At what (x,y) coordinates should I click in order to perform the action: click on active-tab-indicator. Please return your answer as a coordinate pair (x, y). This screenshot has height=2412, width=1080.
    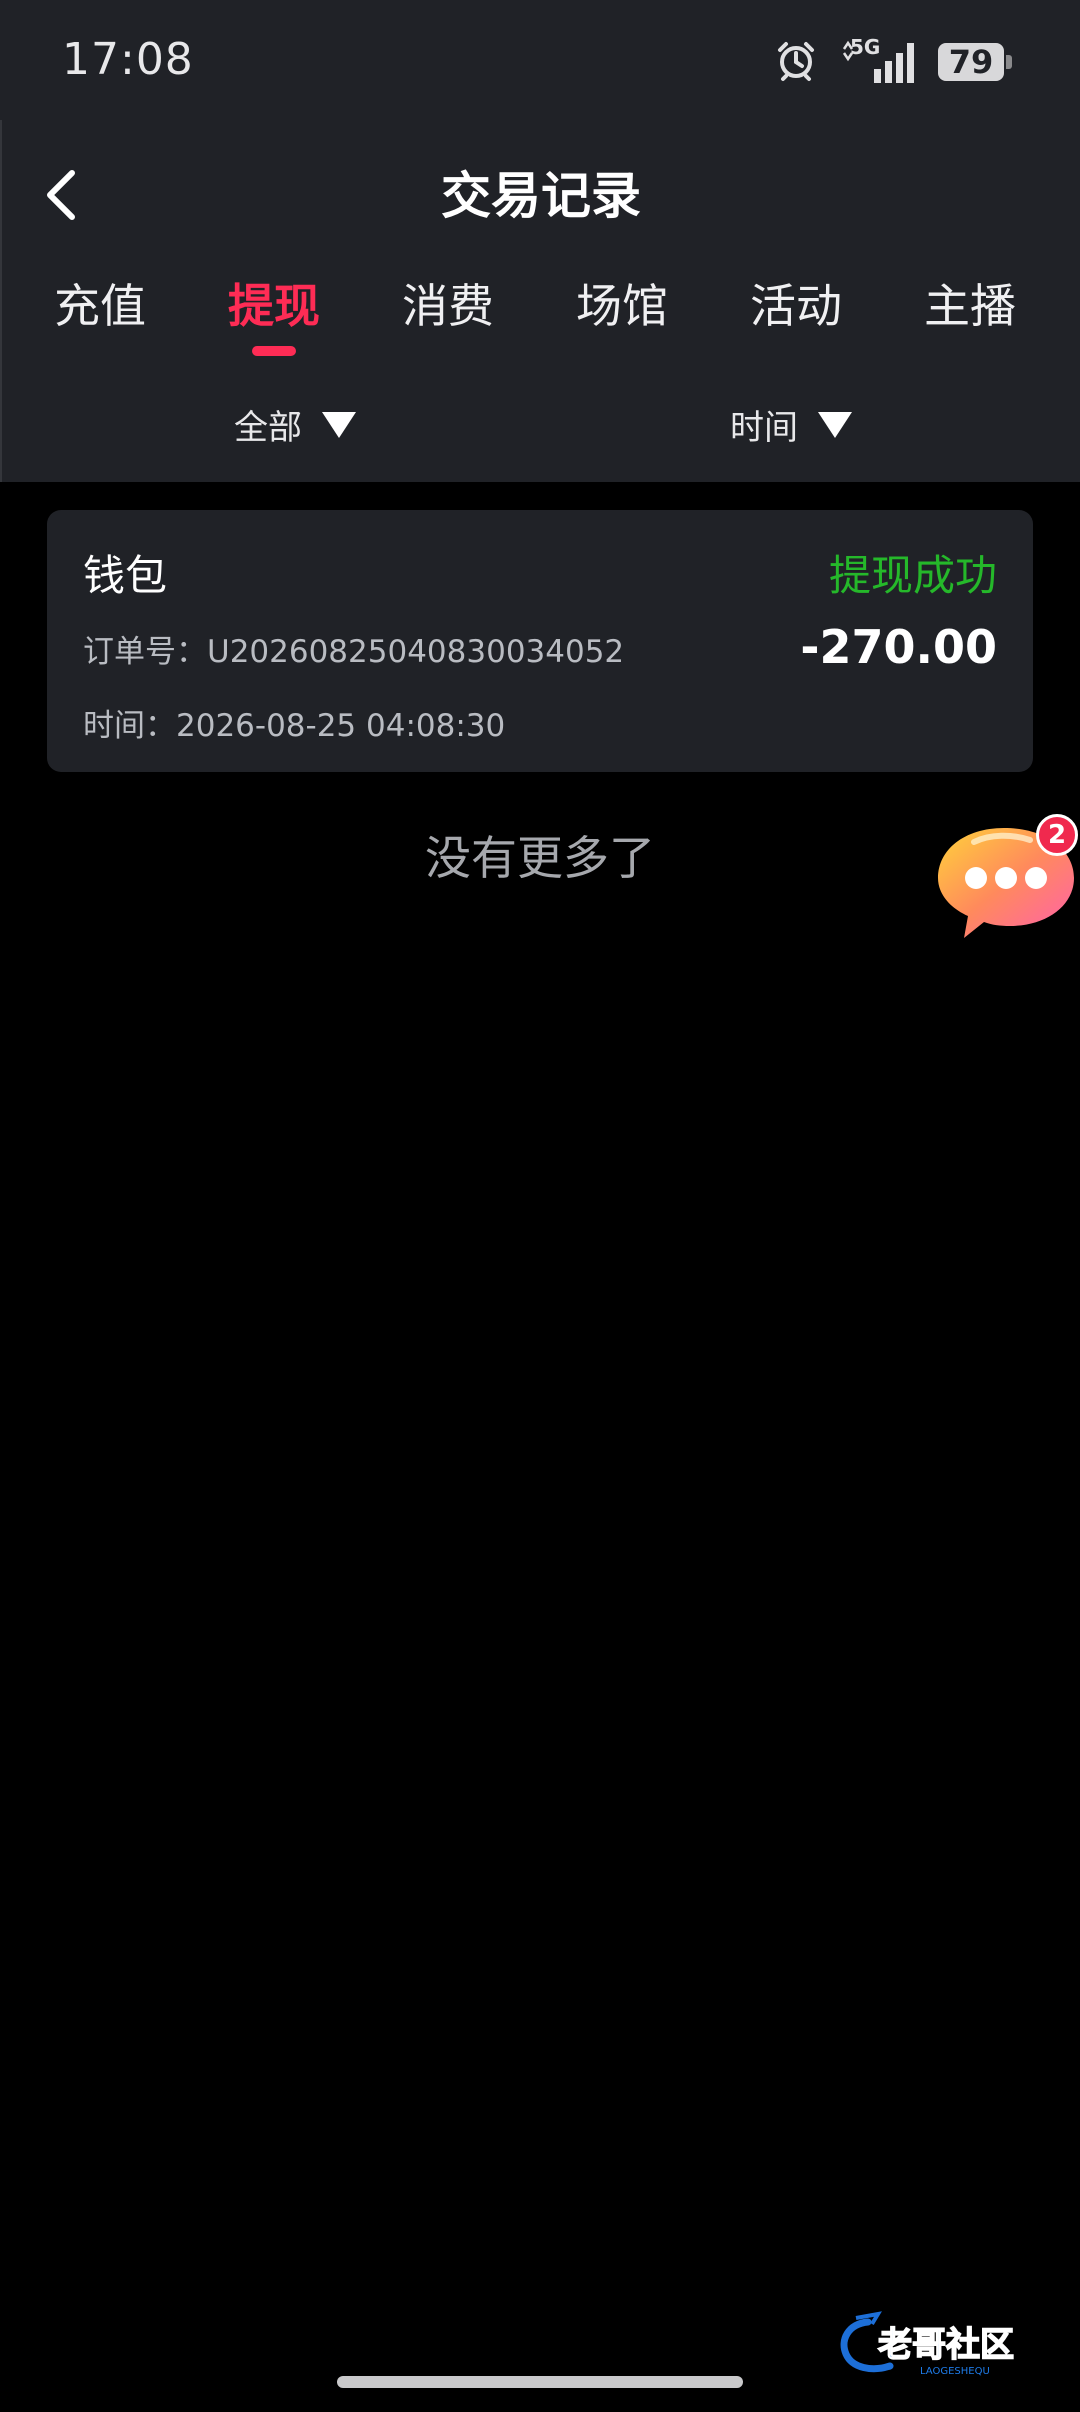
    Looking at the image, I should click on (274, 351).